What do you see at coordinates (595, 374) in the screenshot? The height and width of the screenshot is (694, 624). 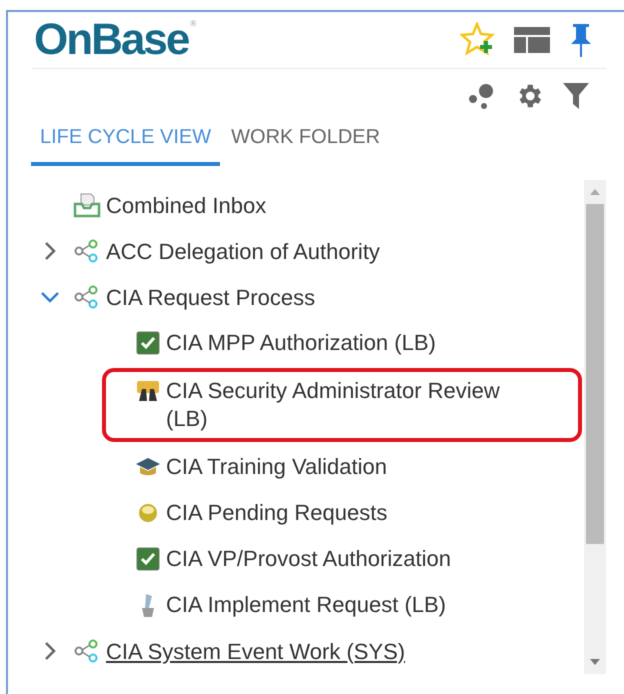 I see `scrollbar-thumb` at bounding box center [595, 374].